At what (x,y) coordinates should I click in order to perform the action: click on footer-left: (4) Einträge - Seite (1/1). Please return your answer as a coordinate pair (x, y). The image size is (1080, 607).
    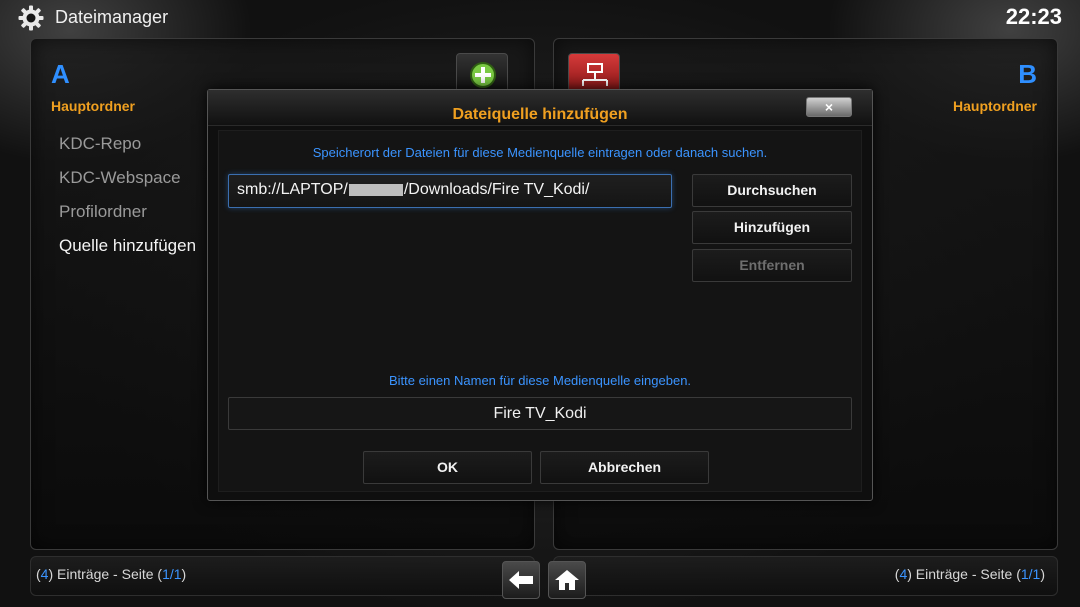
    Looking at the image, I should click on (282, 576).